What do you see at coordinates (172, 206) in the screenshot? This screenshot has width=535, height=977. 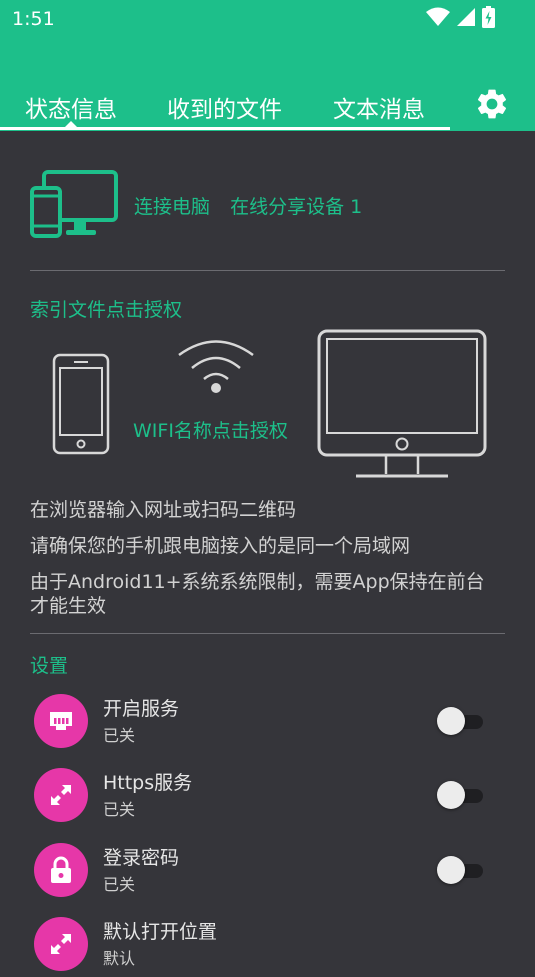 I see `connect-computer-label: 连接电脑` at bounding box center [172, 206].